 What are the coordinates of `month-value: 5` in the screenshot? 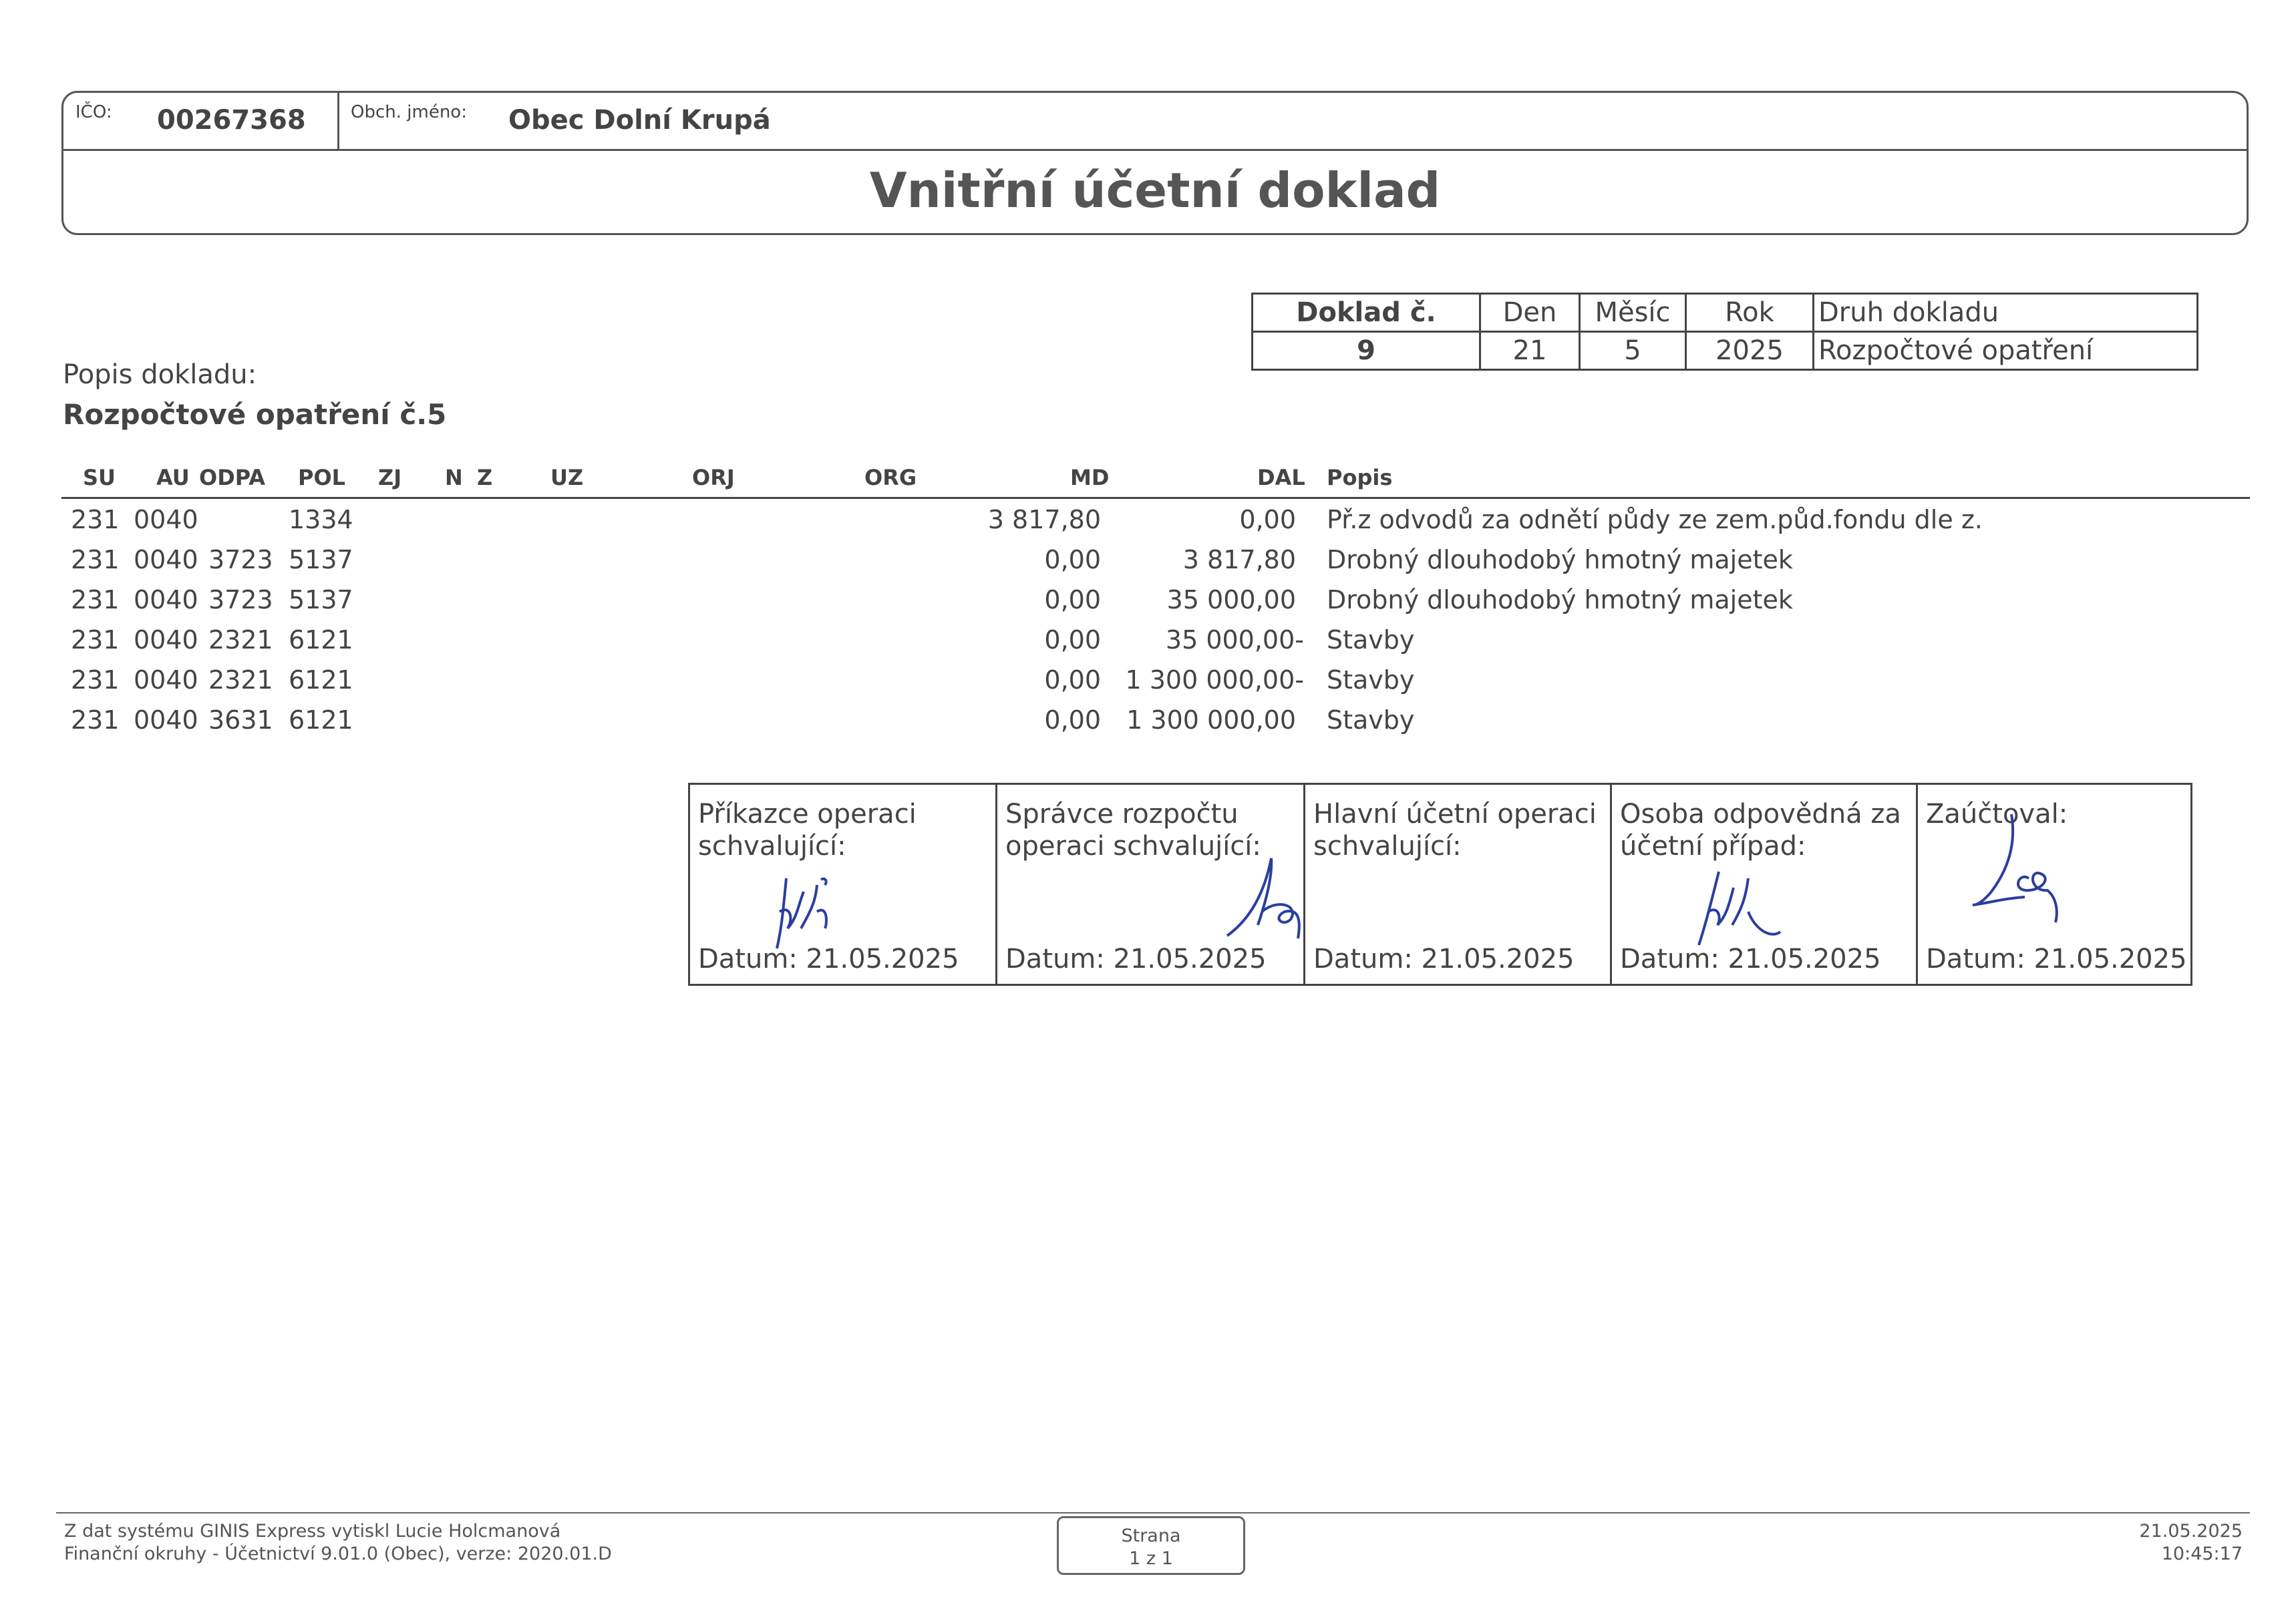 It's located at (1633, 351).